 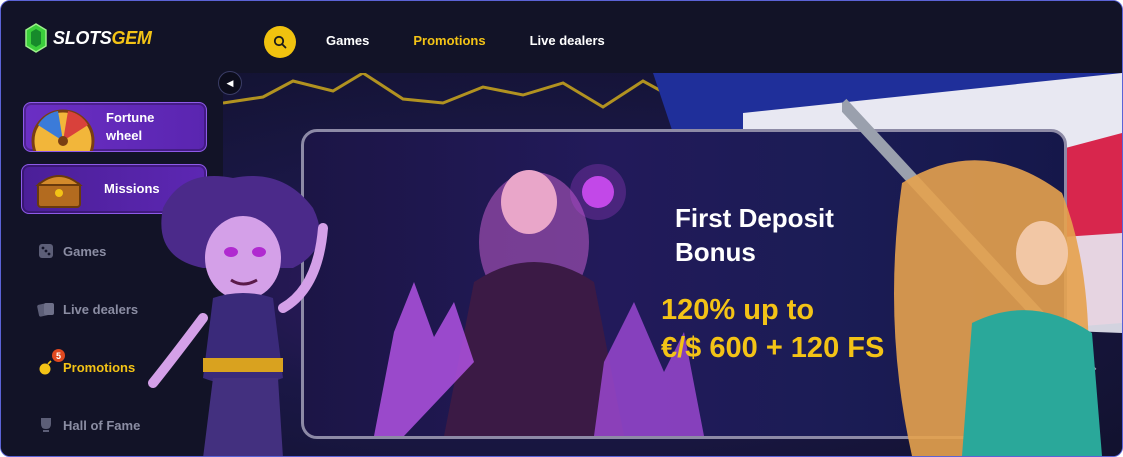 I want to click on nav-promotions: Promotions, so click(x=449, y=40).